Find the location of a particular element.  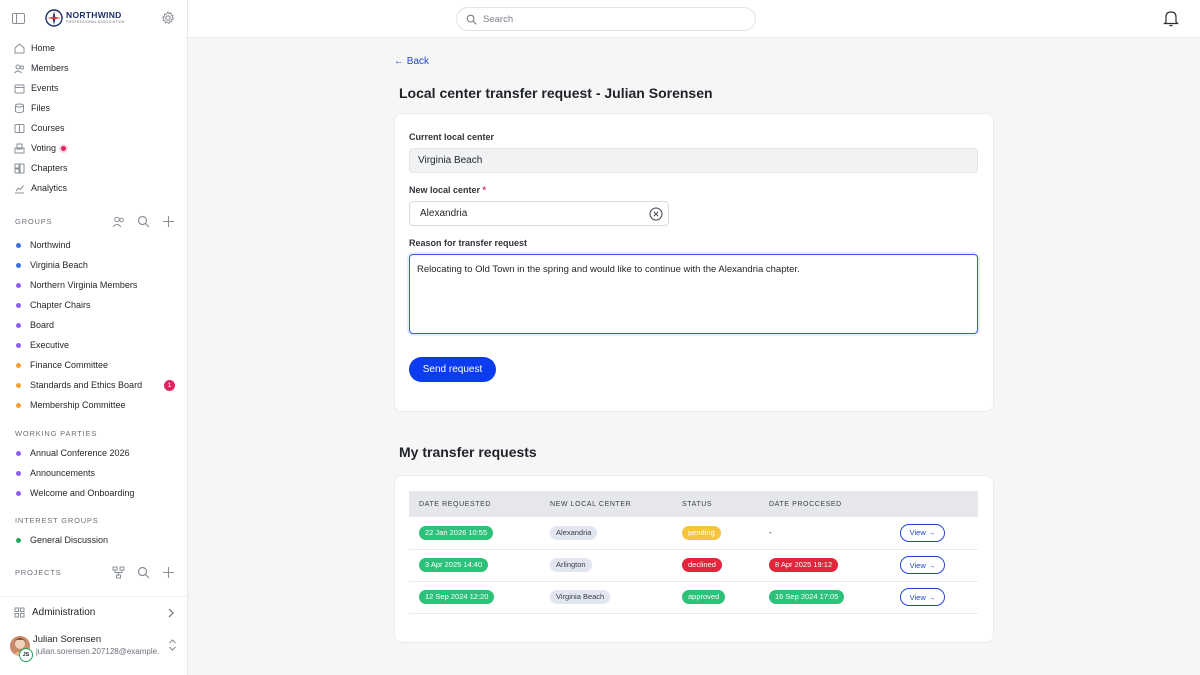

group-item: Northern Virginia Members is located at coordinates (93, 285).